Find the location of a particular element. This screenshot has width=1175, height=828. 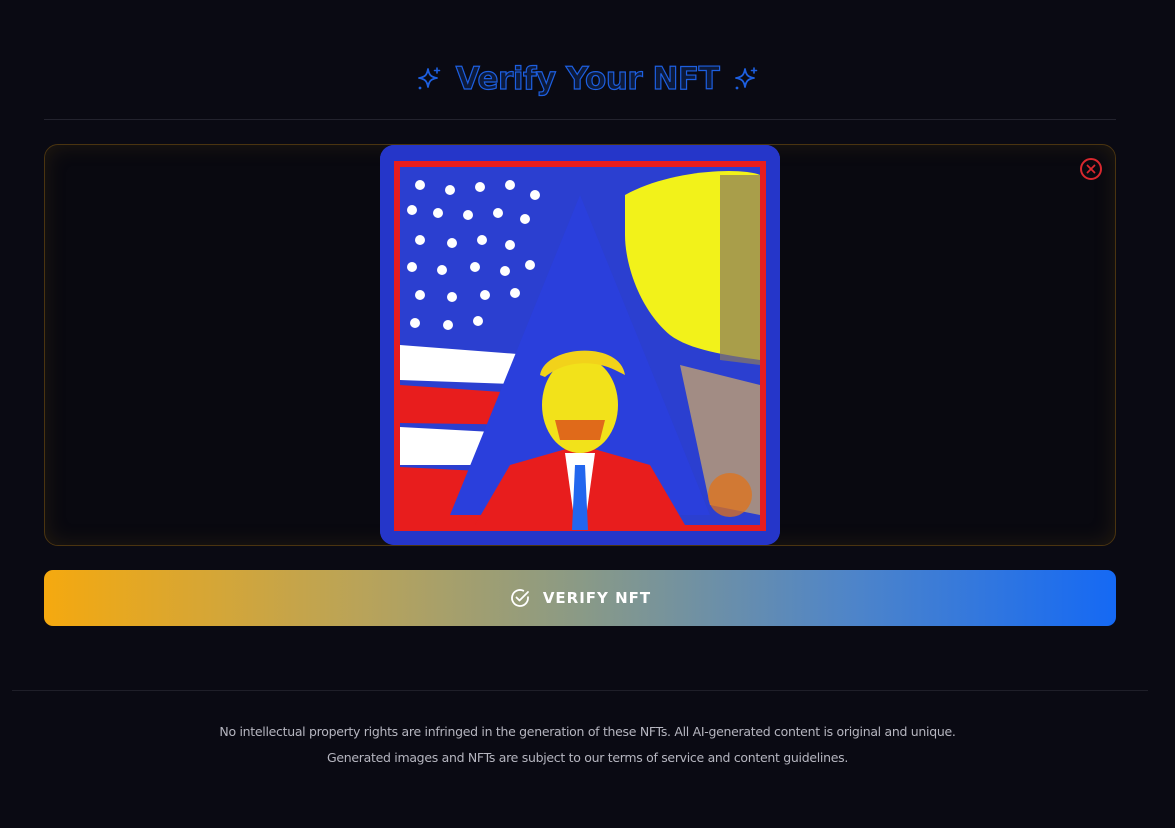

verify-button-label: VERIFY NFT is located at coordinates (597, 598).